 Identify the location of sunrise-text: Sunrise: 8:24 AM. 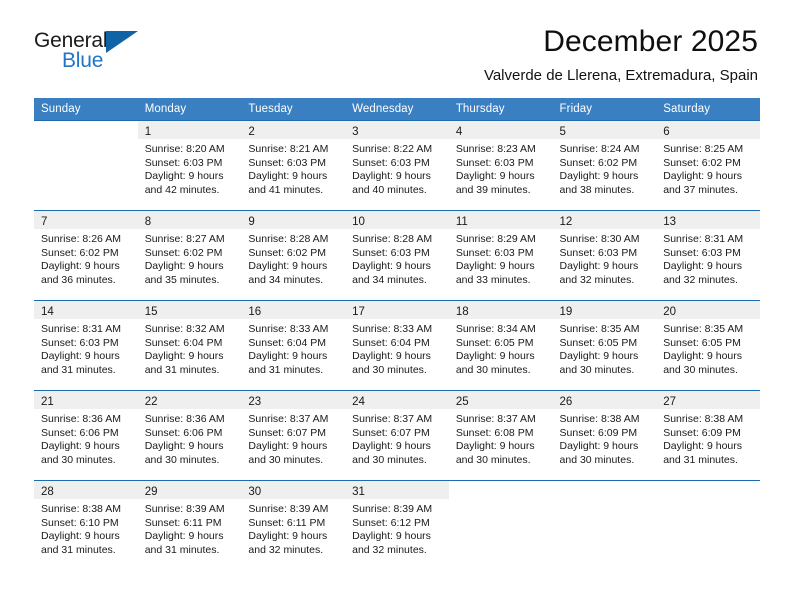
(599, 149).